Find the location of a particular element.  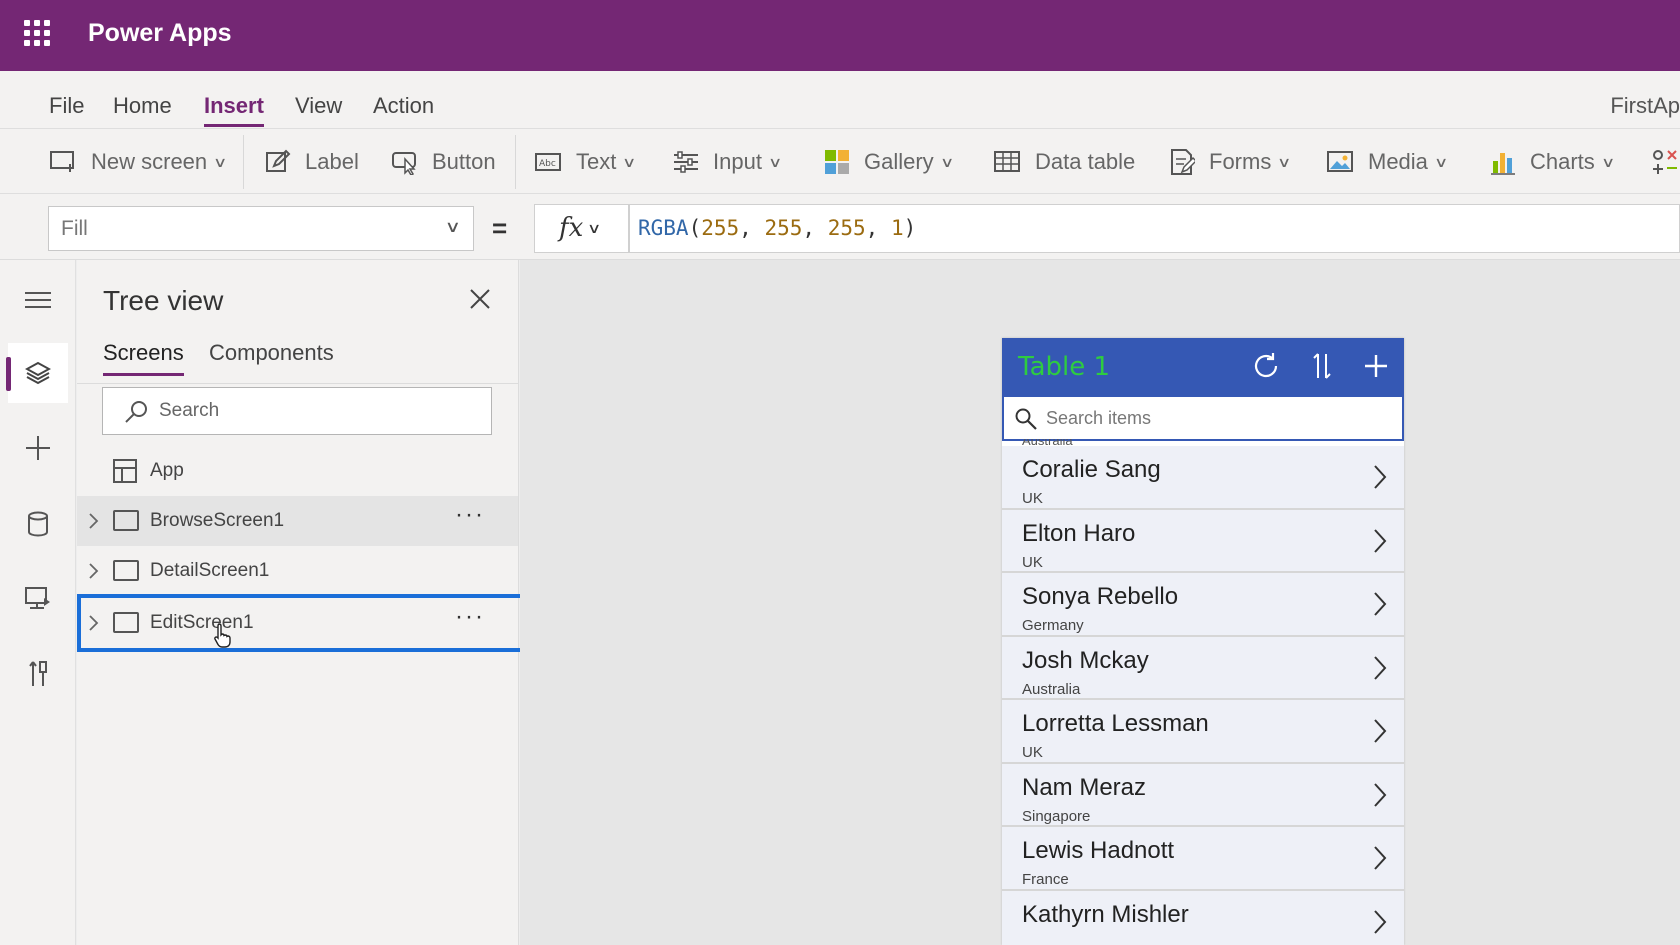

preview-title: Table 1 is located at coordinates (1064, 367).